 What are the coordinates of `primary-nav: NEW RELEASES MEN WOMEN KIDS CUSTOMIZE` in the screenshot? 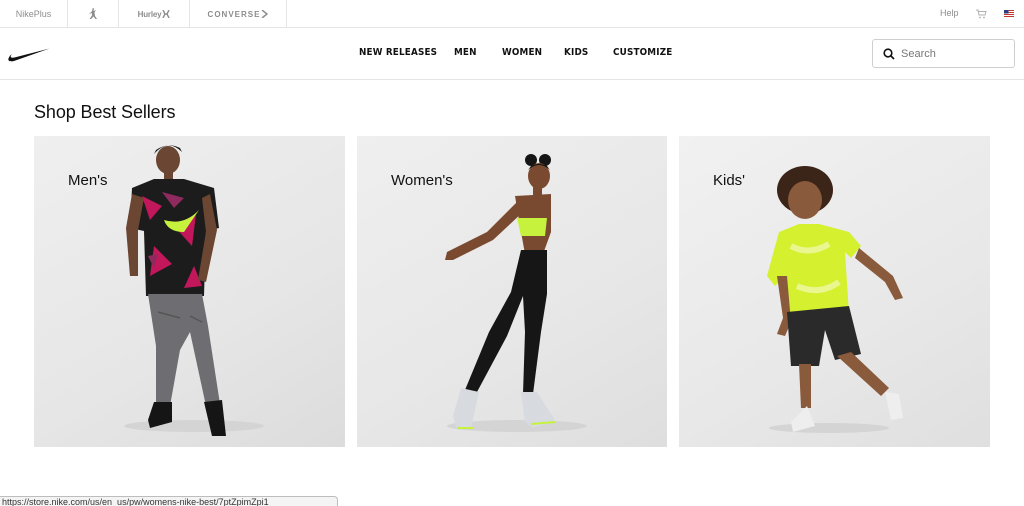 It's located at (512, 54).